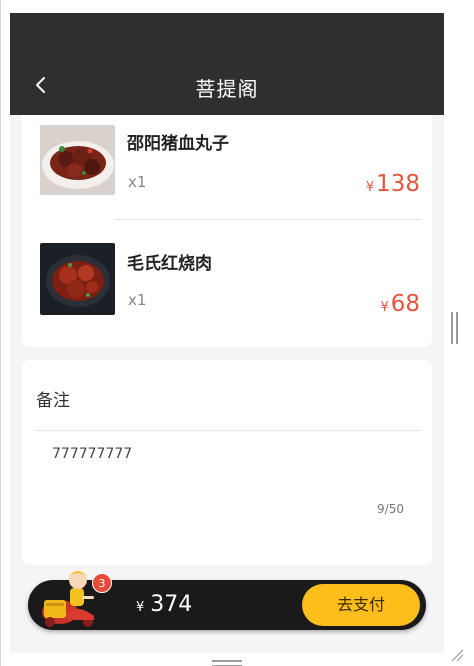 This screenshot has width=474, height=666. I want to click on scroll-handle, so click(454, 328).